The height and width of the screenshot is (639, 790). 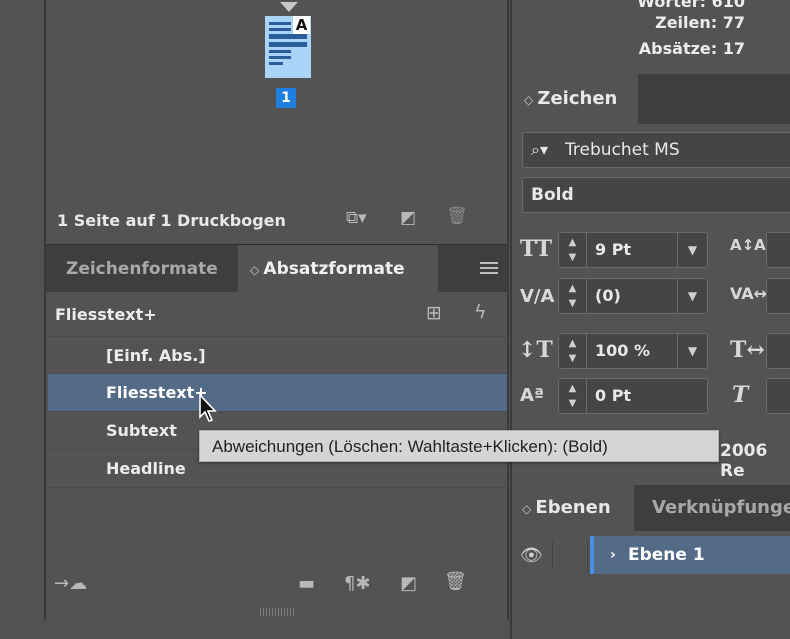 What do you see at coordinates (70, 583) in the screenshot?
I see `cloud-library-icon: →☁` at bounding box center [70, 583].